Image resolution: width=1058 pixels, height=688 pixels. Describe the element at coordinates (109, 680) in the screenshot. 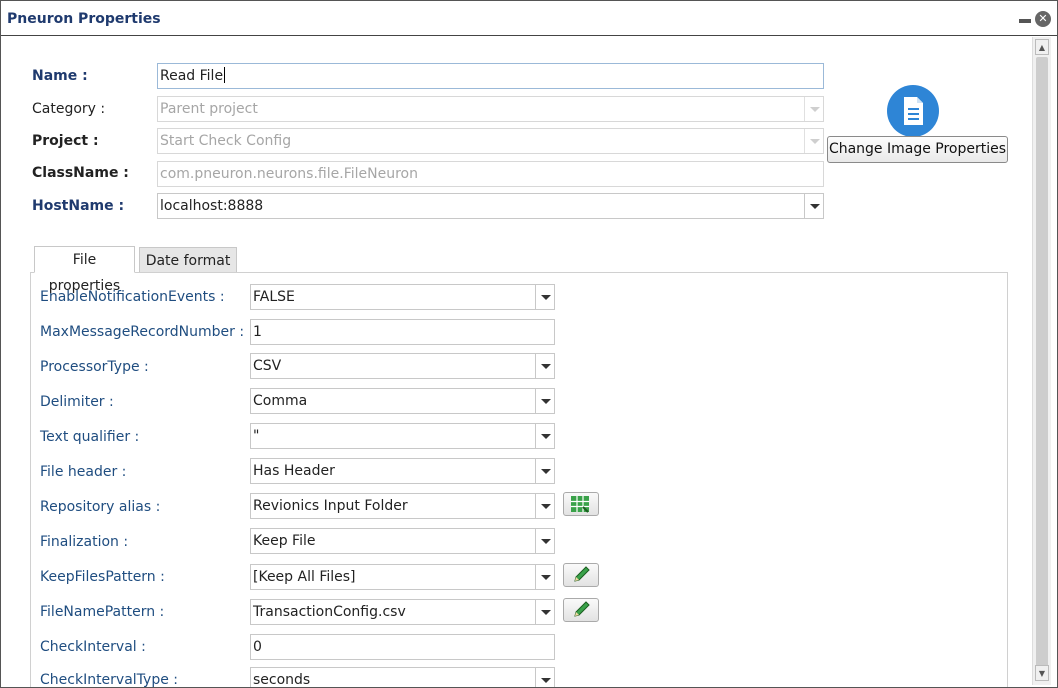

I see `check-interval-type-label: CheckIntervalType :` at that location.